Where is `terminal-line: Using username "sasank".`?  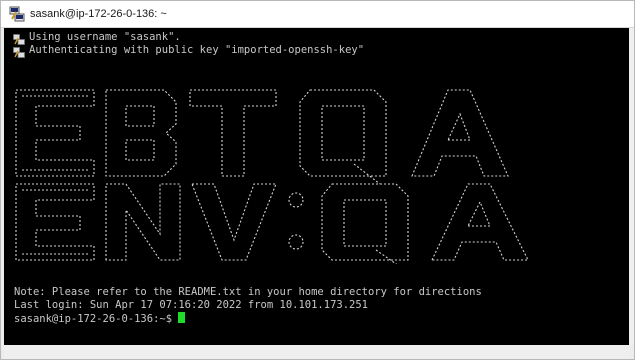
terminal-line: Using username "sasank". is located at coordinates (105, 37).